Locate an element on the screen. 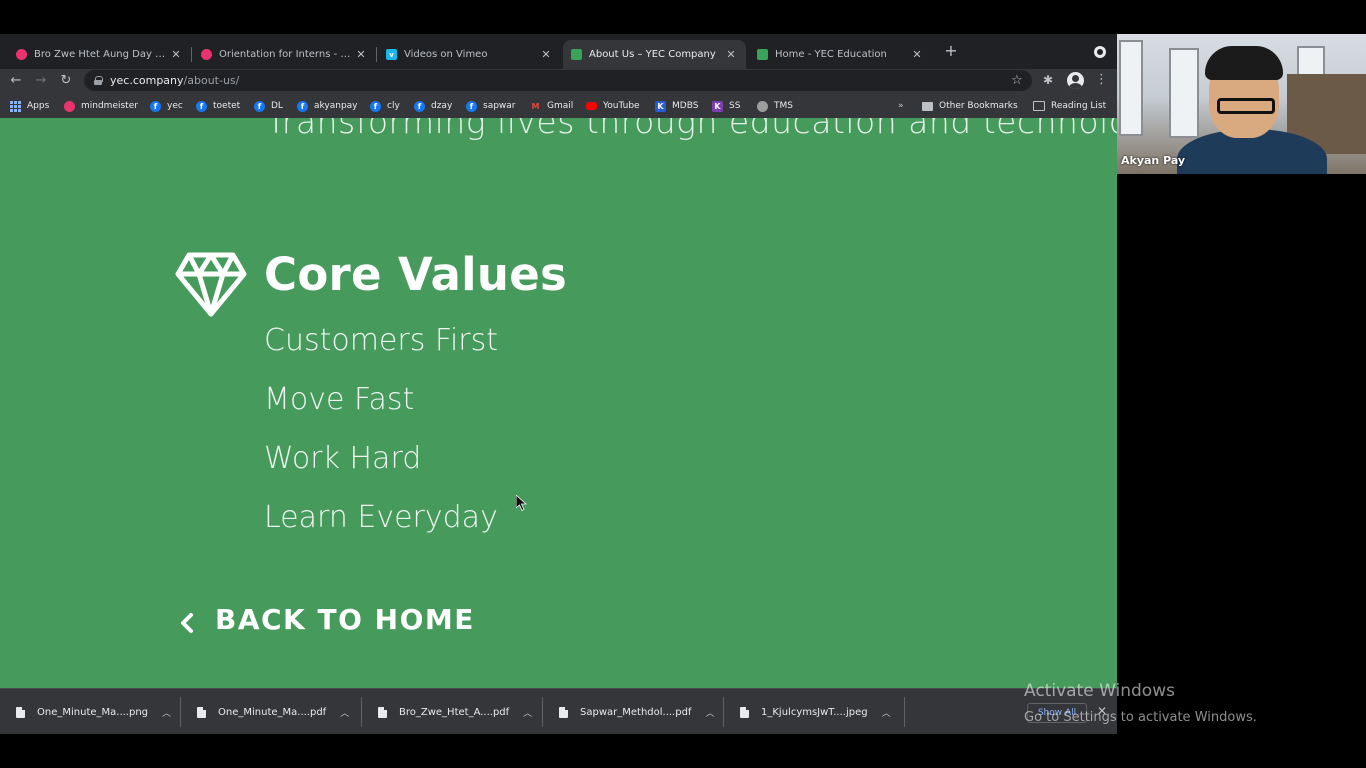 The width and height of the screenshot is (1366, 768). bookmark-label: toetet is located at coordinates (227, 106).